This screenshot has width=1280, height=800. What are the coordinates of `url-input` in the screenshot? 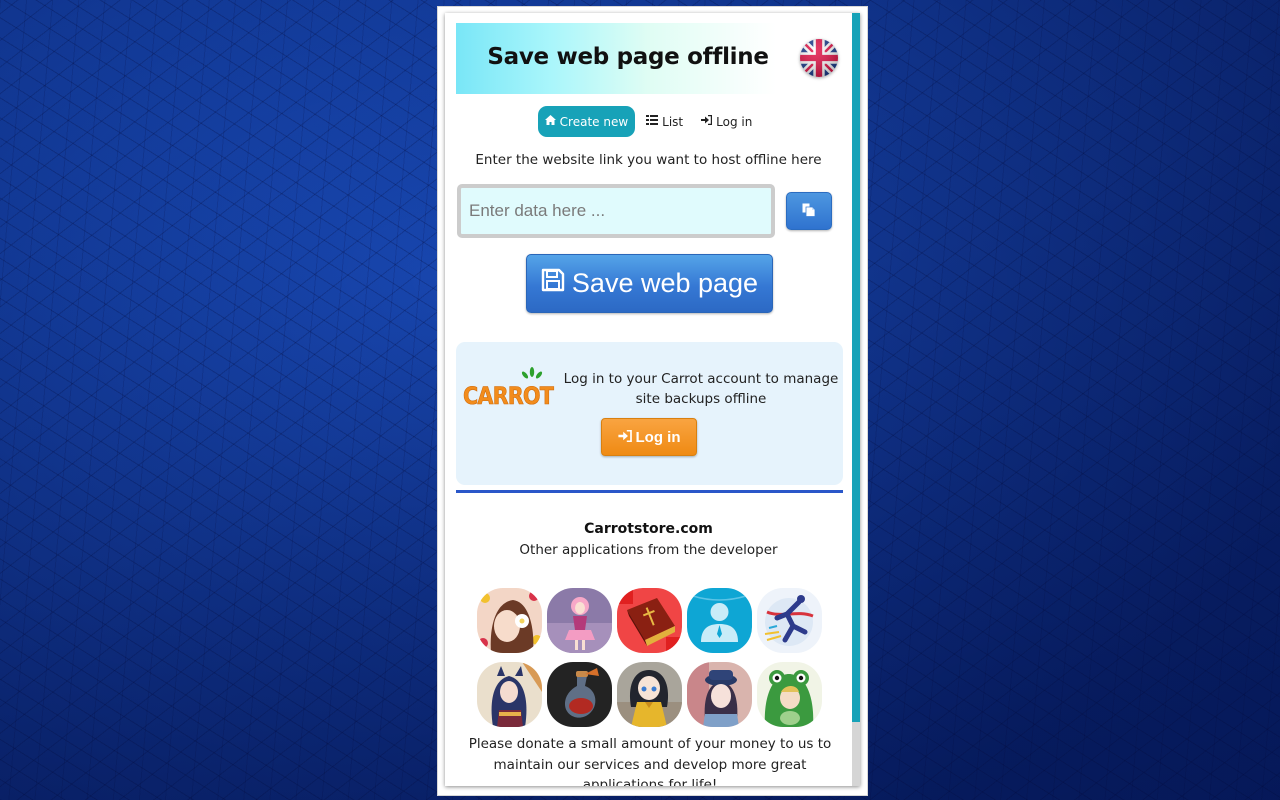 It's located at (616, 211).